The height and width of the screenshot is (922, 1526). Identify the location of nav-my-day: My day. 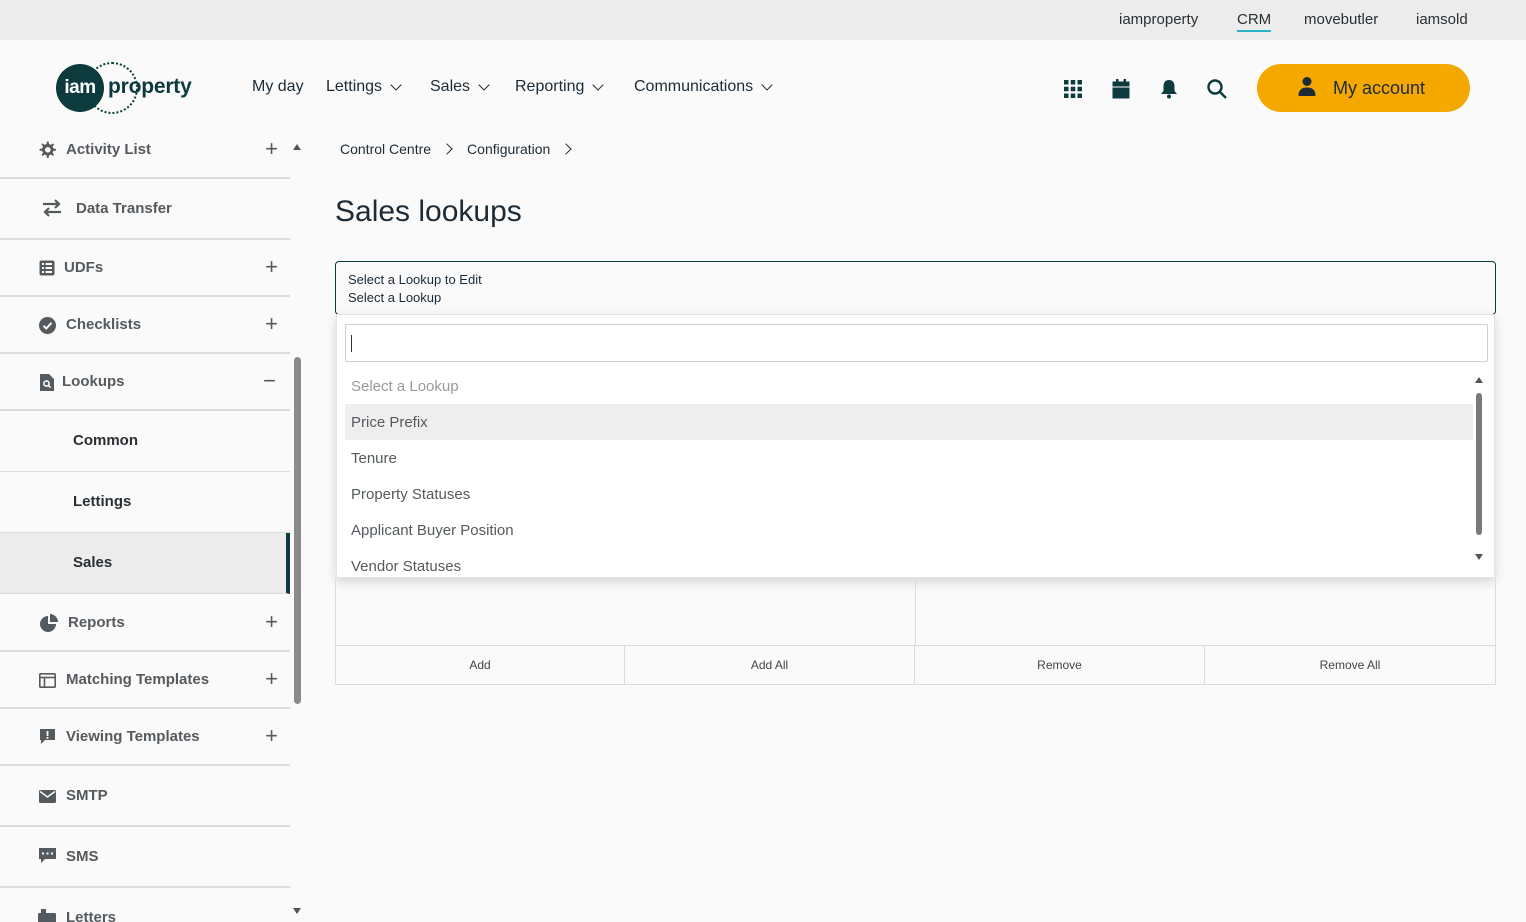
(278, 87).